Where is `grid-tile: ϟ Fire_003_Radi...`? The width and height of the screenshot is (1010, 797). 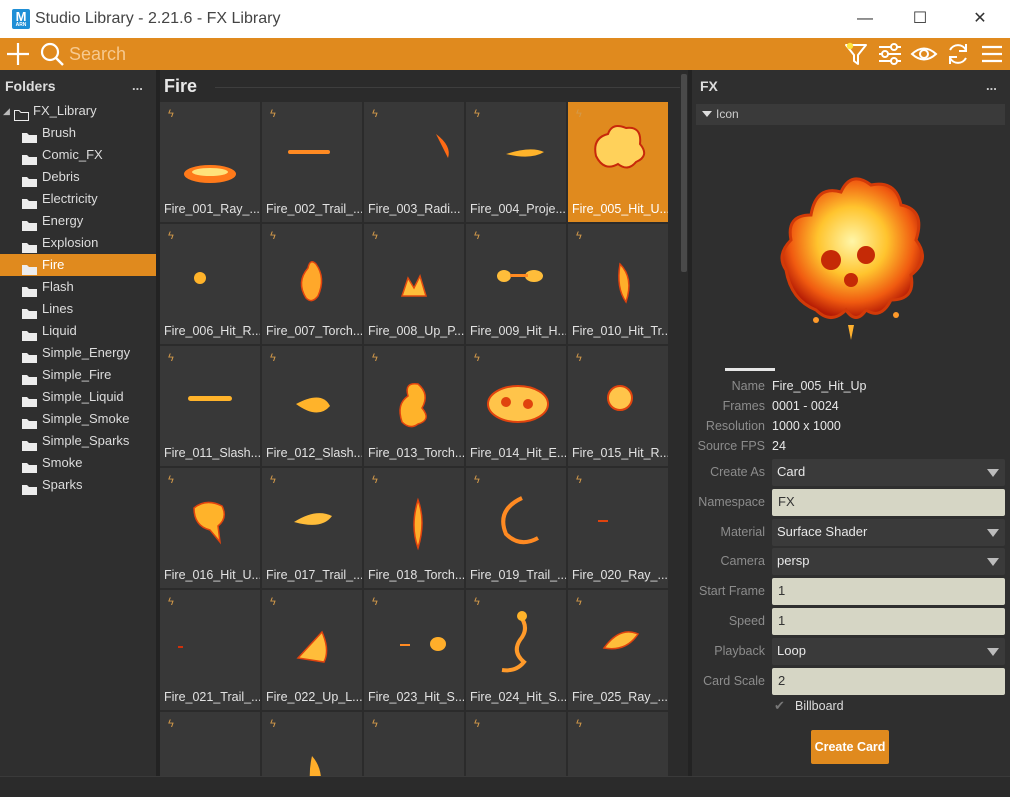
grid-tile: ϟ Fire_003_Radi... is located at coordinates (414, 162).